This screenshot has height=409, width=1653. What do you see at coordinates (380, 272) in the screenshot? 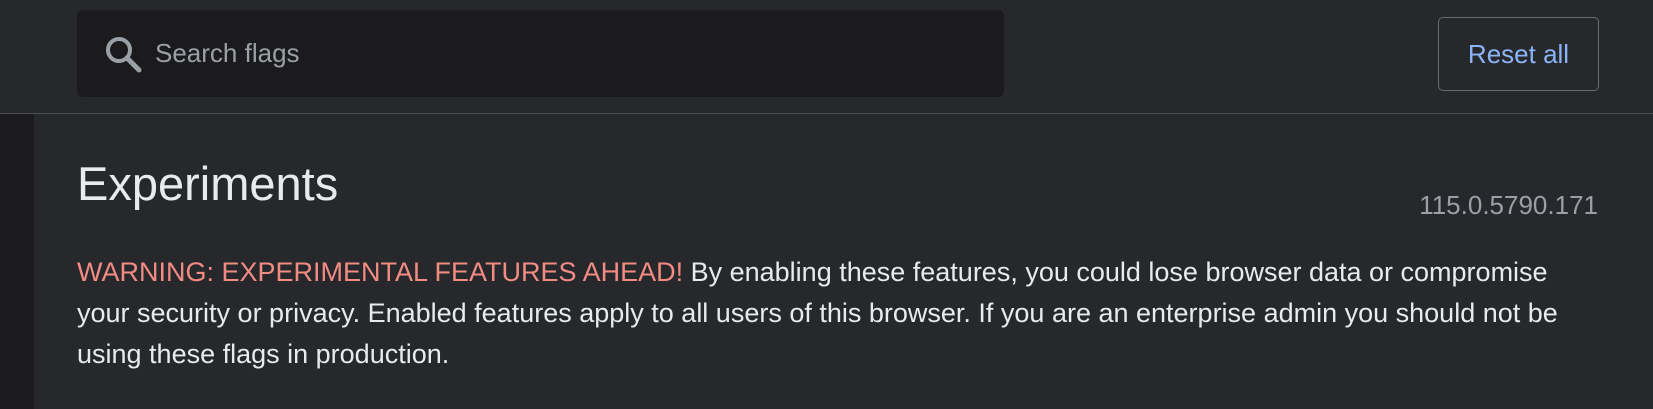
I see `warning-label: WARNING: EXPERIMENTAL FEATURES AHEAD!` at bounding box center [380, 272].